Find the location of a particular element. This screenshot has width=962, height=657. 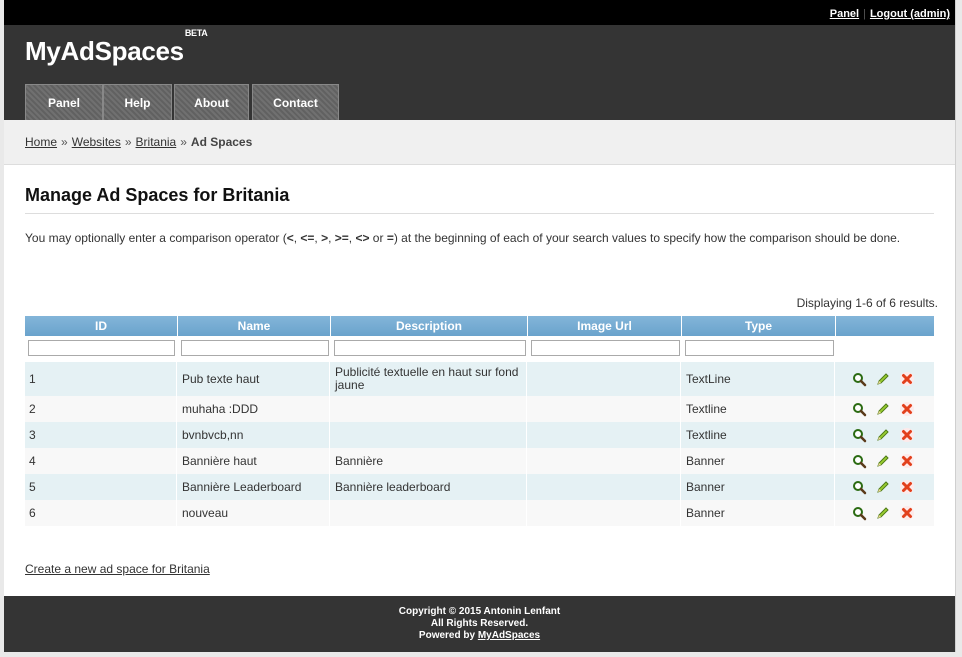

filter-type-input is located at coordinates (759, 348).